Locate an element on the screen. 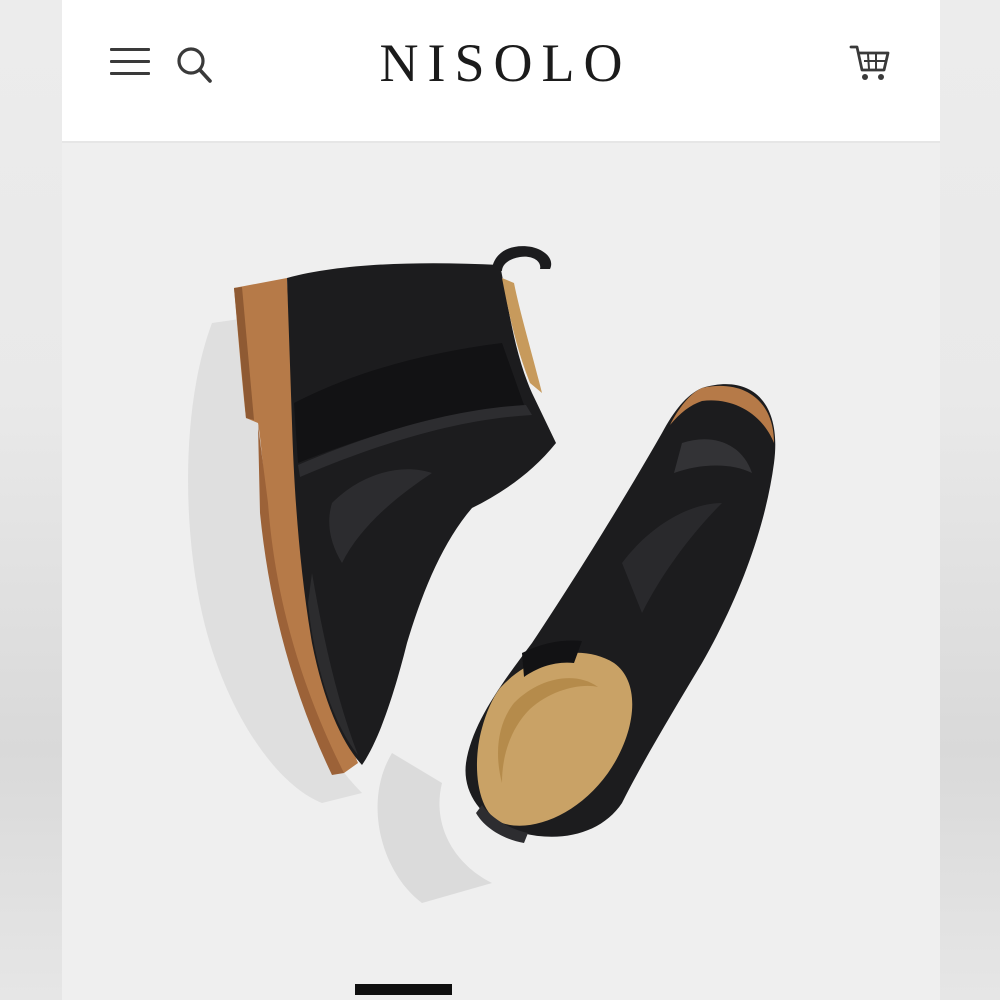 This screenshot has width=1000, height=1000. carousel-indicator-active is located at coordinates (403, 989).